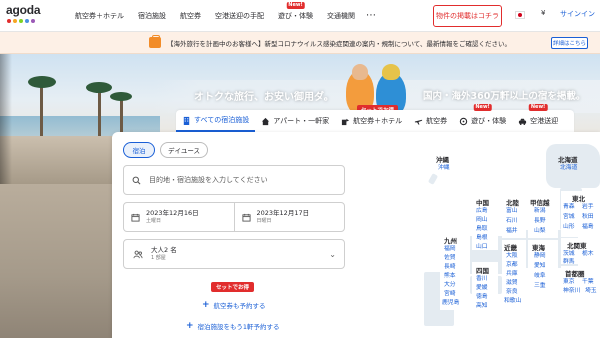 The width and height of the screenshot is (600, 338). What do you see at coordinates (234, 254) in the screenshot?
I see `guests-selector: 大人2 名 1 部屋 ⌄` at bounding box center [234, 254].